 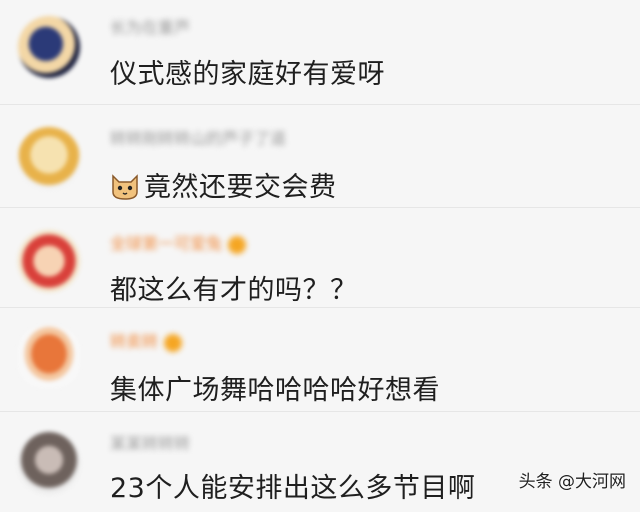 What do you see at coordinates (293, 488) in the screenshot?
I see `comment-text: 23个人能安排出这么多节目啊` at bounding box center [293, 488].